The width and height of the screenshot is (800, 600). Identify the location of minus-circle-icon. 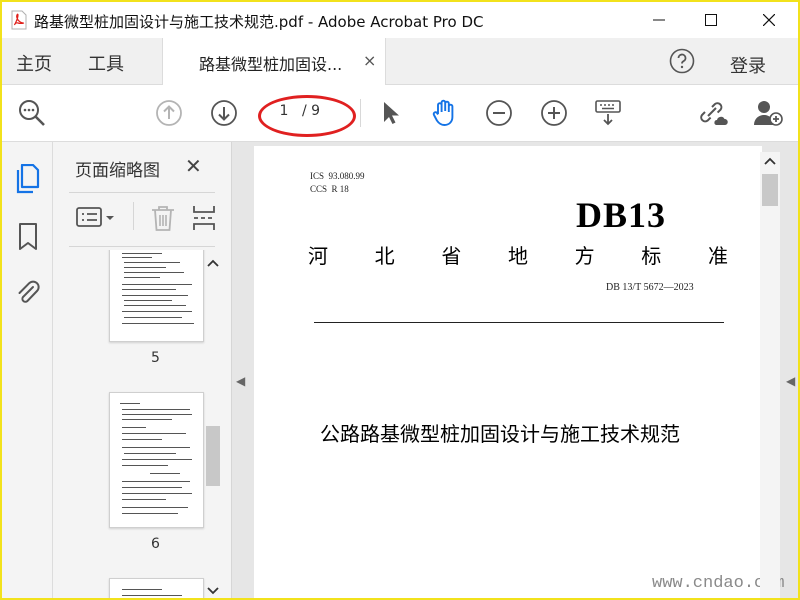
(499, 113).